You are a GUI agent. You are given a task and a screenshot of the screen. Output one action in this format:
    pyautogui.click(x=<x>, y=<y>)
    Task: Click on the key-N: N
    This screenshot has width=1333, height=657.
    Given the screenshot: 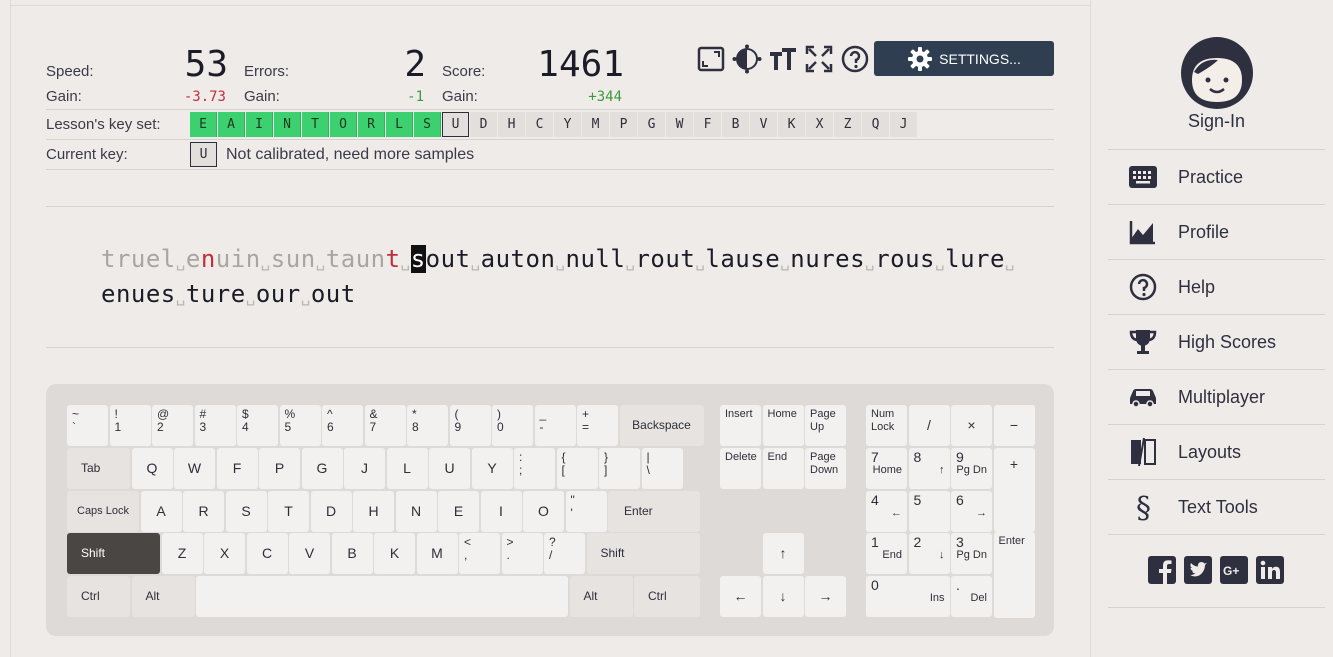 What is the action you would take?
    pyautogui.click(x=416, y=511)
    